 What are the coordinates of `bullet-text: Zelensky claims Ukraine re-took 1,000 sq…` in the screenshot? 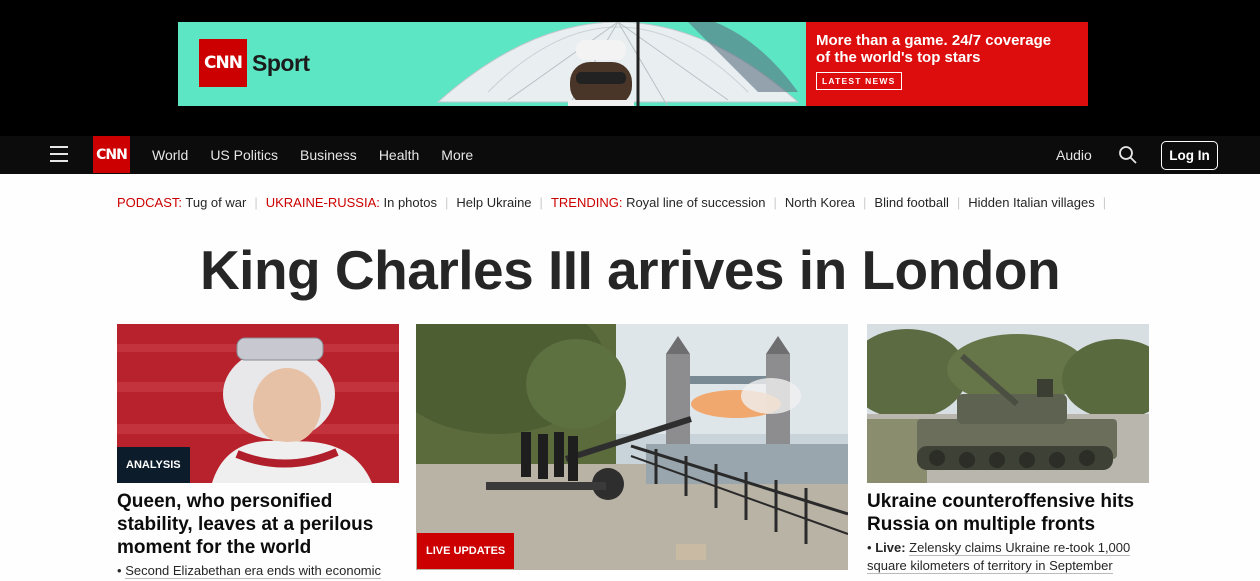 It's located at (999, 557).